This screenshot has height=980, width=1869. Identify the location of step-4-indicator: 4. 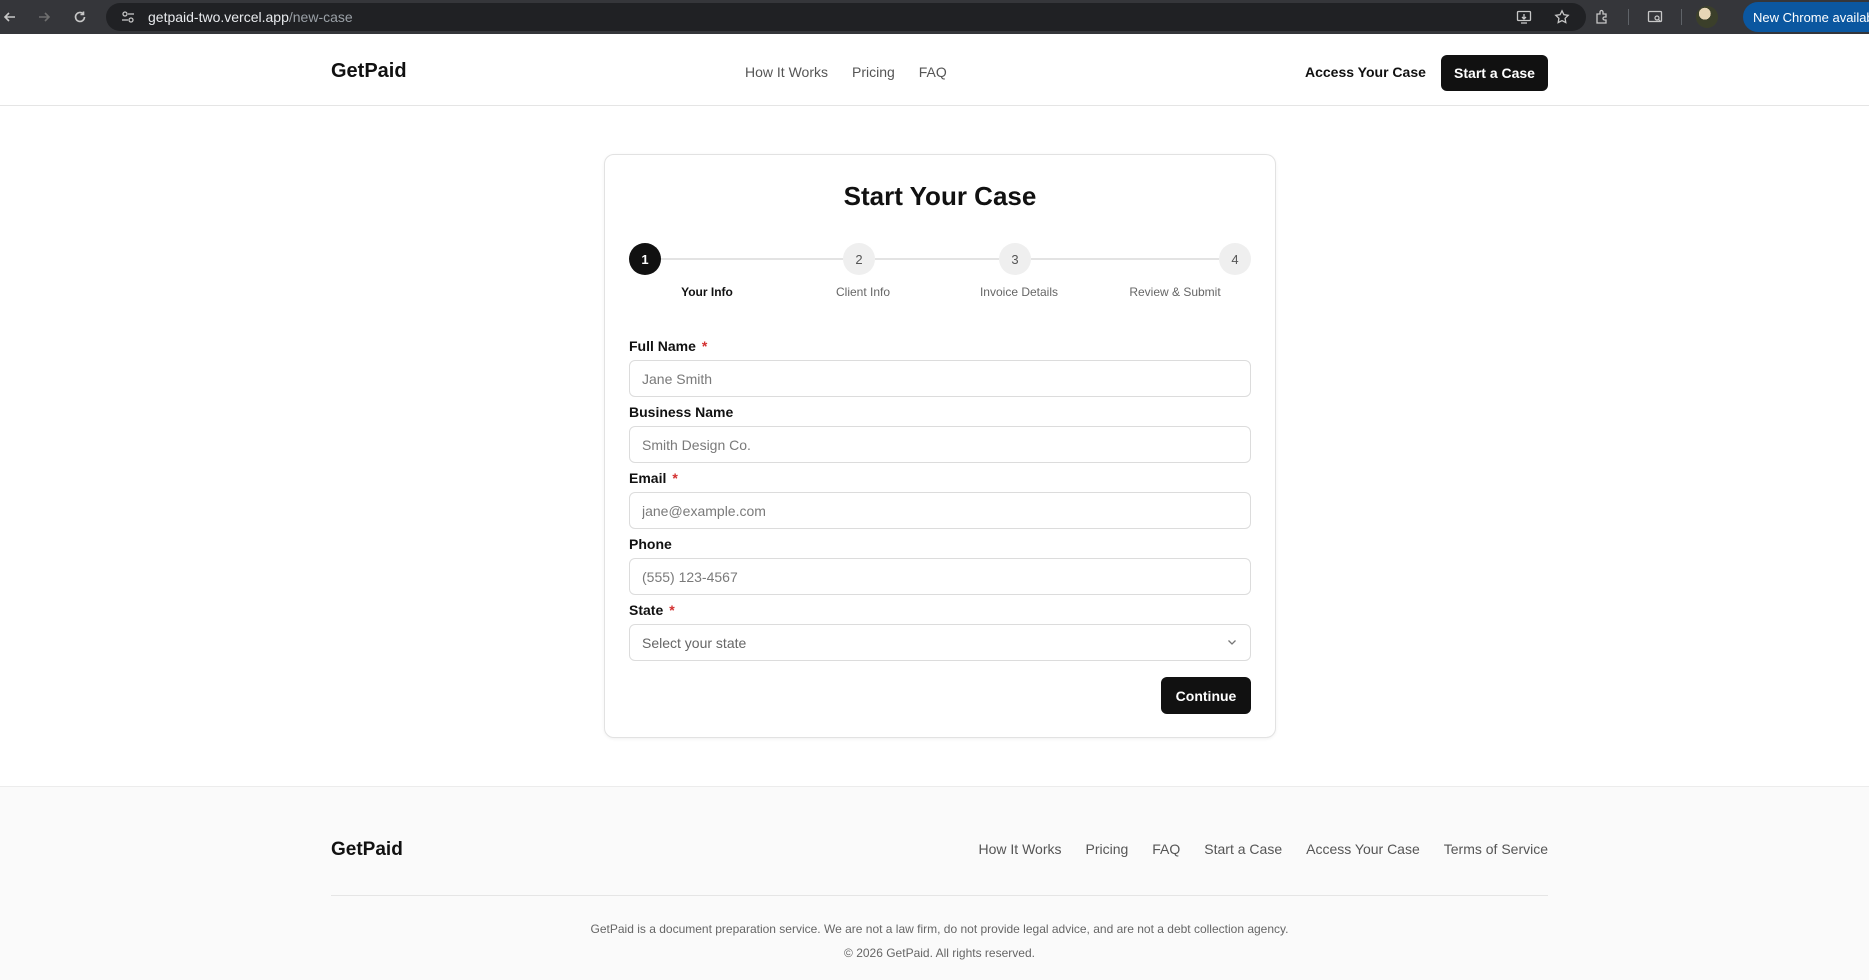
(1235, 259).